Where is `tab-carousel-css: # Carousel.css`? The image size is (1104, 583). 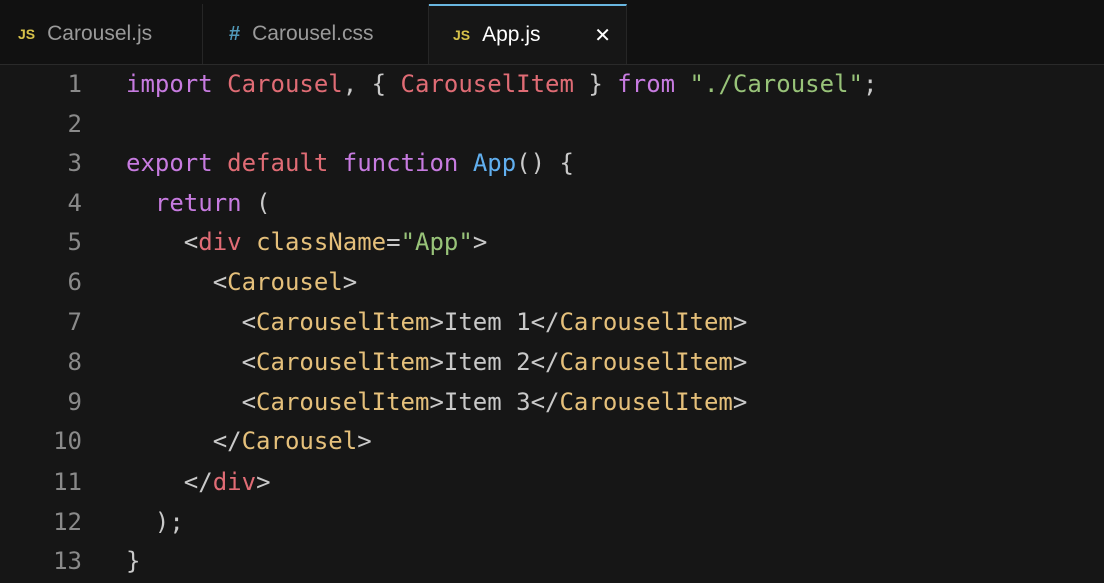
tab-carousel-css: # Carousel.css is located at coordinates (316, 34).